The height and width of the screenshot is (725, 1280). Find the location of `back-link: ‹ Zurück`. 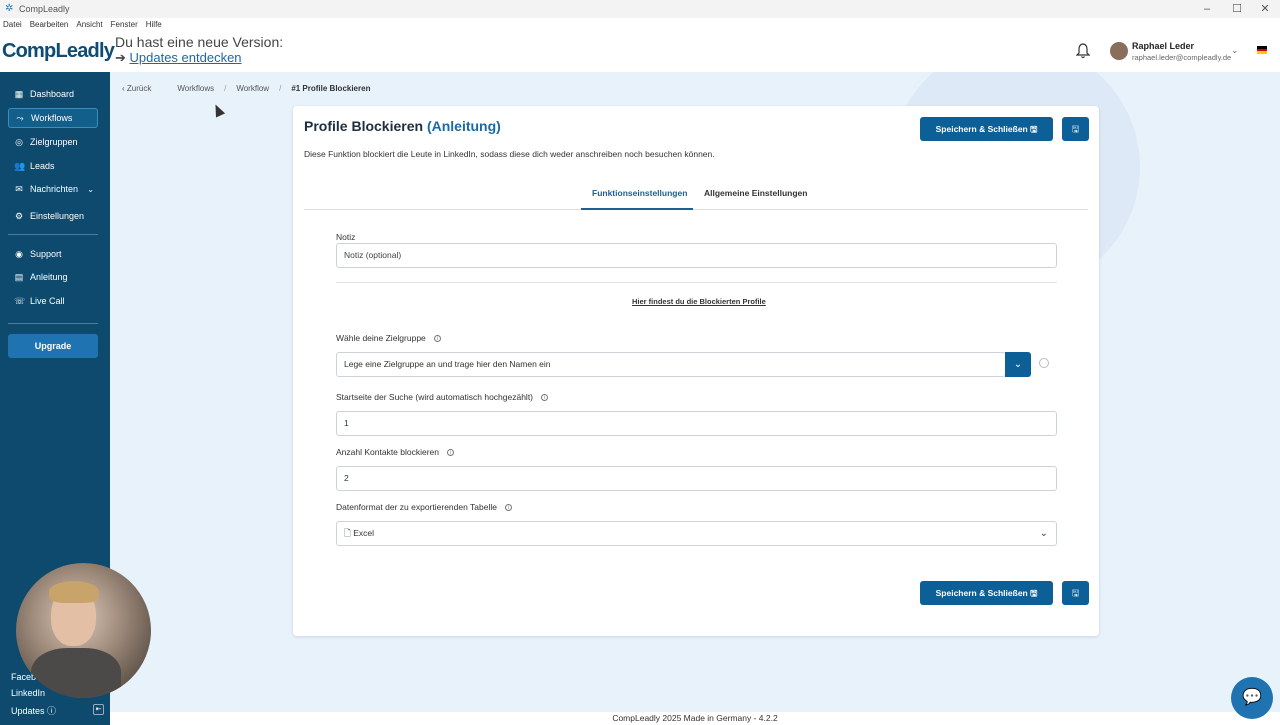

back-link: ‹ Zurück is located at coordinates (141, 88).